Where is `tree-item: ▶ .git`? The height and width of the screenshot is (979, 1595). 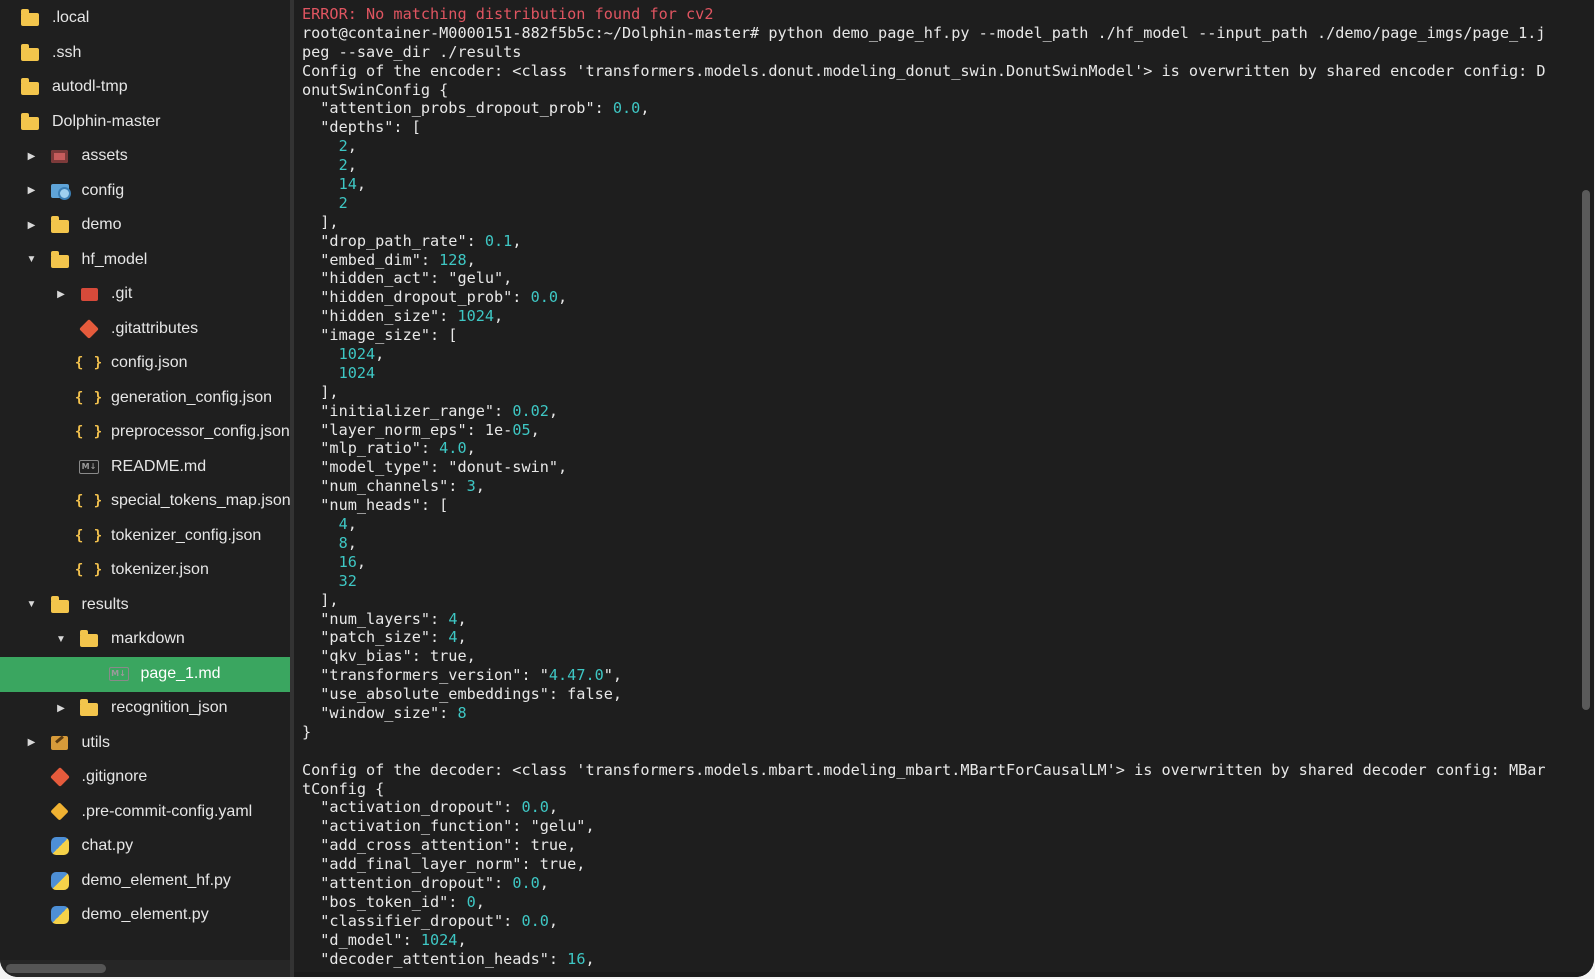
tree-item: ▶ .git is located at coordinates (145, 294).